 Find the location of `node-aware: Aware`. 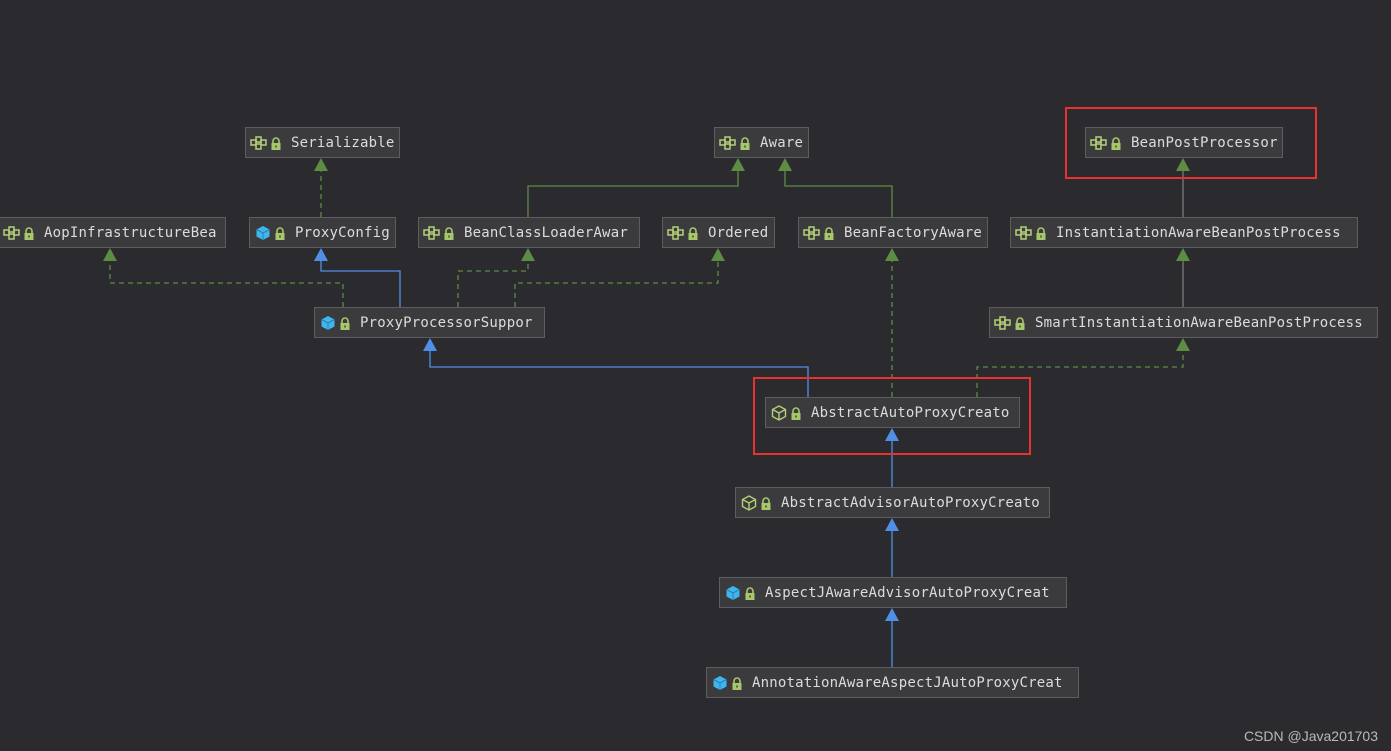

node-aware: Aware is located at coordinates (761, 142).